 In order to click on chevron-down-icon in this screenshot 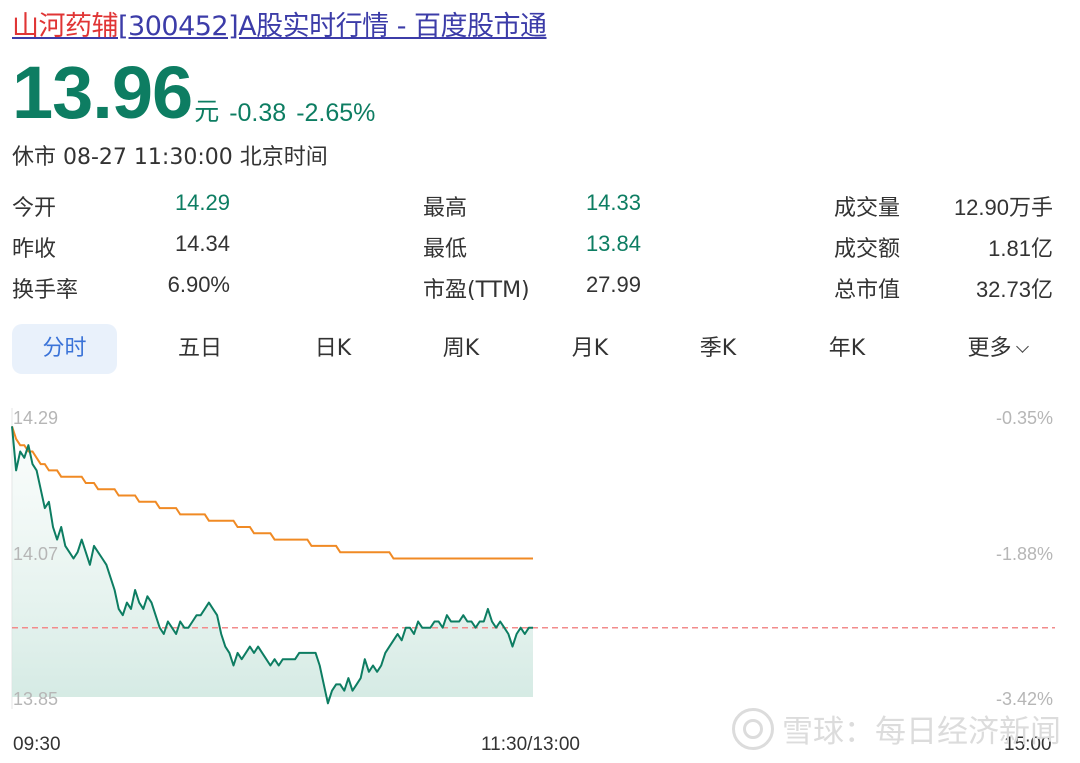, I will do `click(1022, 346)`.